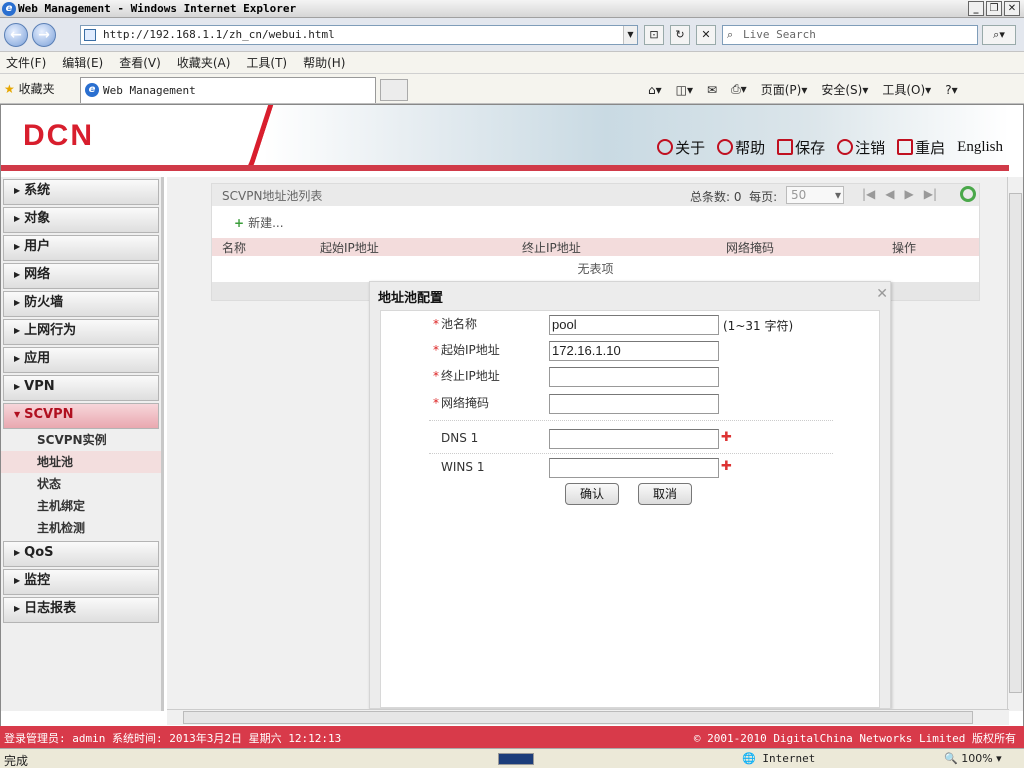  What do you see at coordinates (634, 468) in the screenshot?
I see `wins1-input` at bounding box center [634, 468].